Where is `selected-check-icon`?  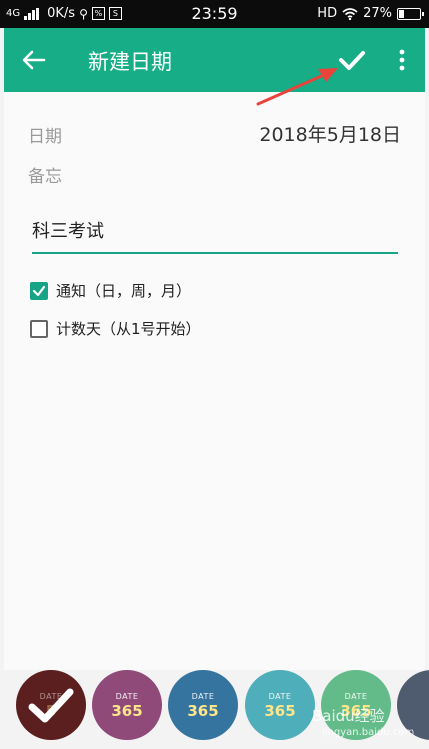
selected-check-icon is located at coordinates (51, 705).